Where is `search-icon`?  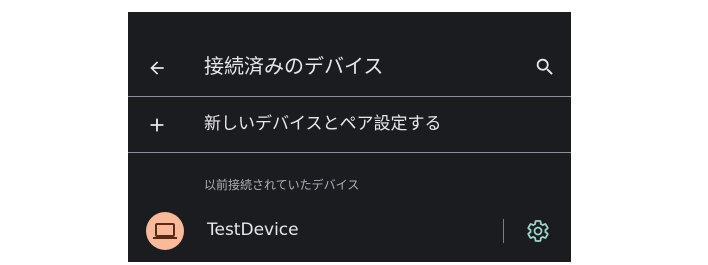
search-icon is located at coordinates (544, 66).